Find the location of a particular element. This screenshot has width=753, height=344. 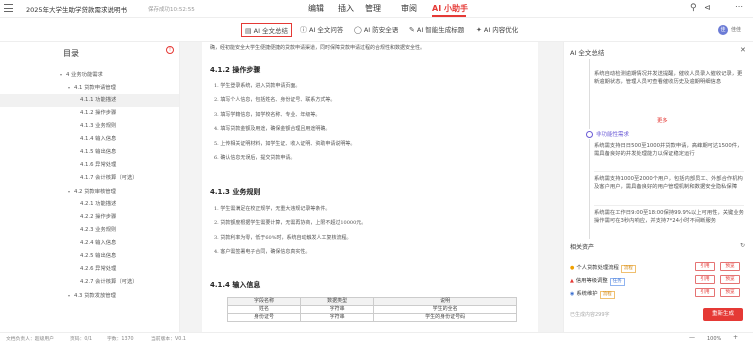

ai-security-label: AI 防安全语 is located at coordinates (381, 30).